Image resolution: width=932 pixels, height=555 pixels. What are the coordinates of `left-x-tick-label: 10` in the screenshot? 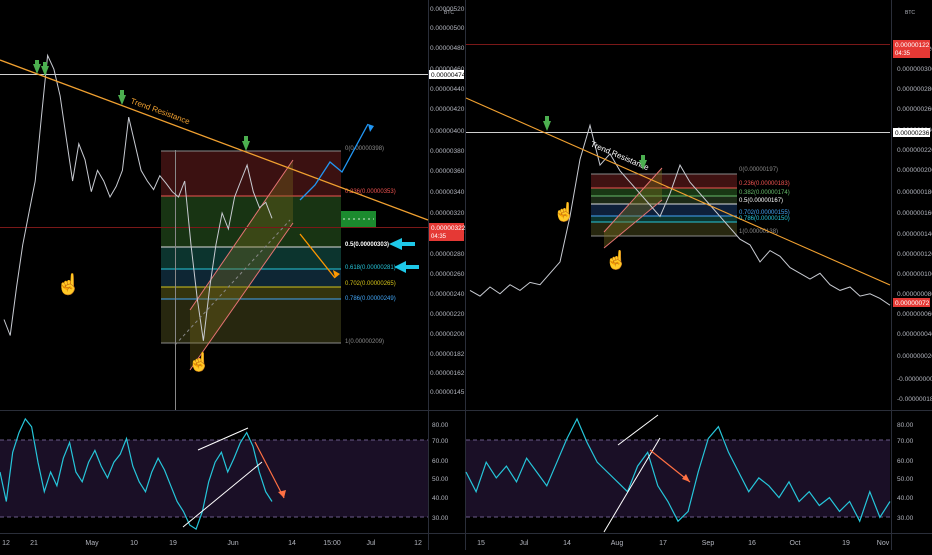 It's located at (134, 543).